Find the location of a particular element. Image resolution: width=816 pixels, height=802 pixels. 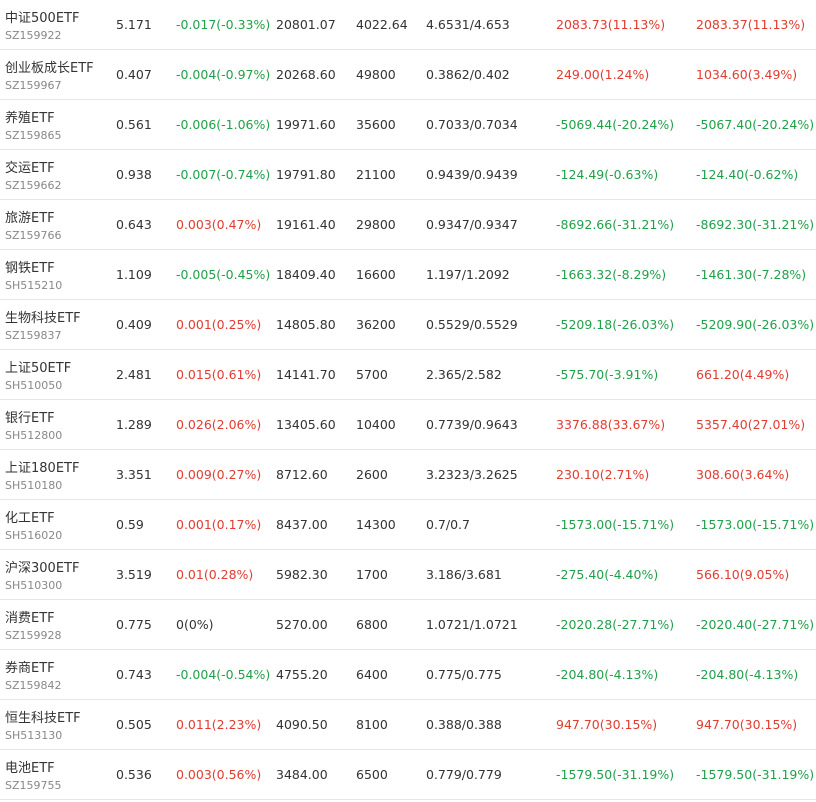

fund-name: 钢铁ETF is located at coordinates (30, 266).